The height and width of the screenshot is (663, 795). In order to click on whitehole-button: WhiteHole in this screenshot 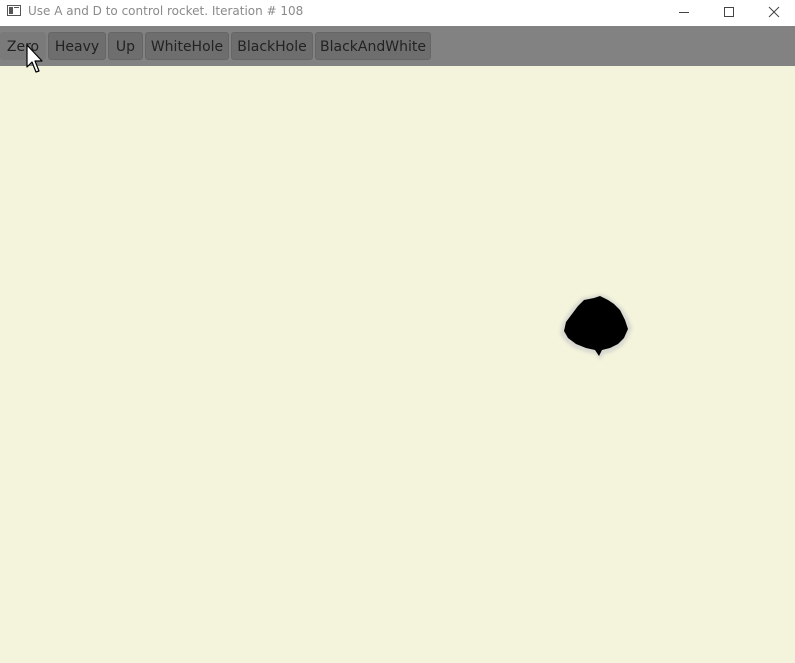, I will do `click(187, 46)`.